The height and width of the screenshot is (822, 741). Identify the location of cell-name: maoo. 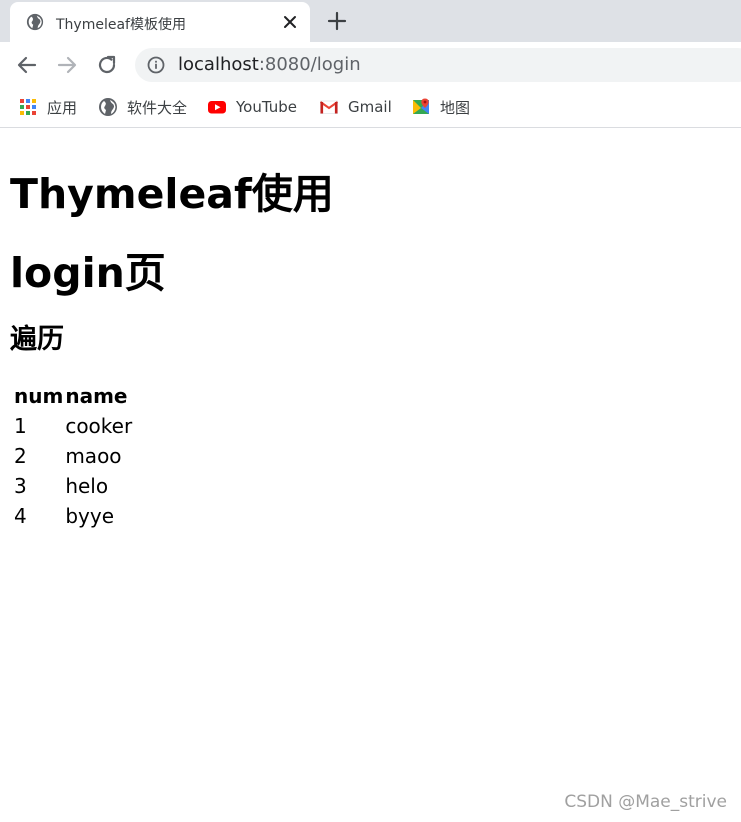
(93, 456).